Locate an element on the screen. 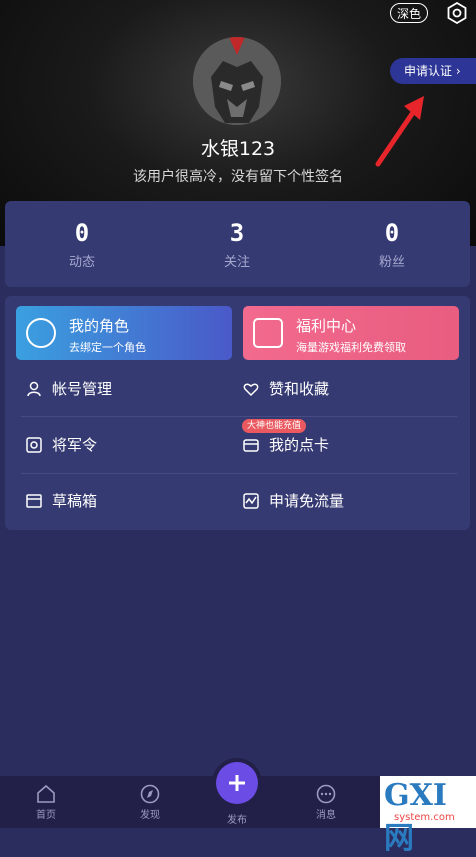 The height and width of the screenshot is (857, 476). card-icon is located at coordinates (251, 445).